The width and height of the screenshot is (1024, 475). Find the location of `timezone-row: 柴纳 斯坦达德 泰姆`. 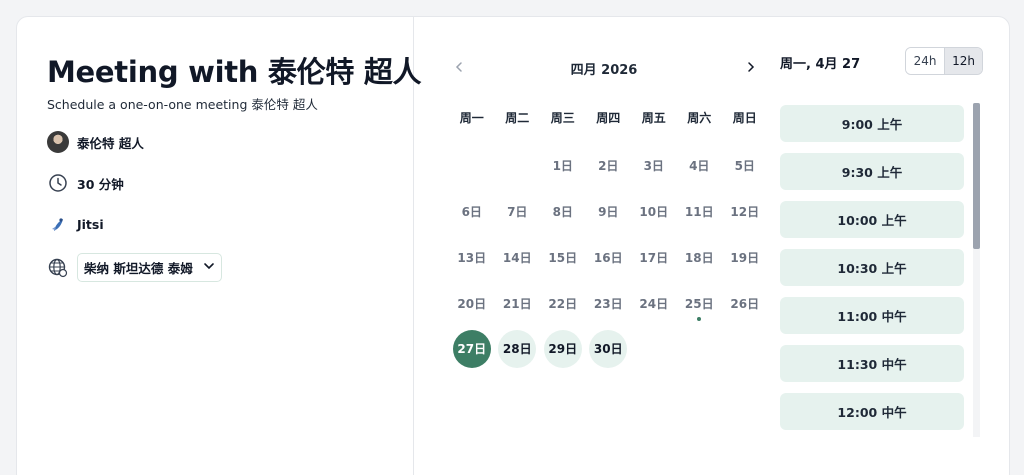

timezone-row: 柴纳 斯坦达德 泰姆 is located at coordinates (134, 267).